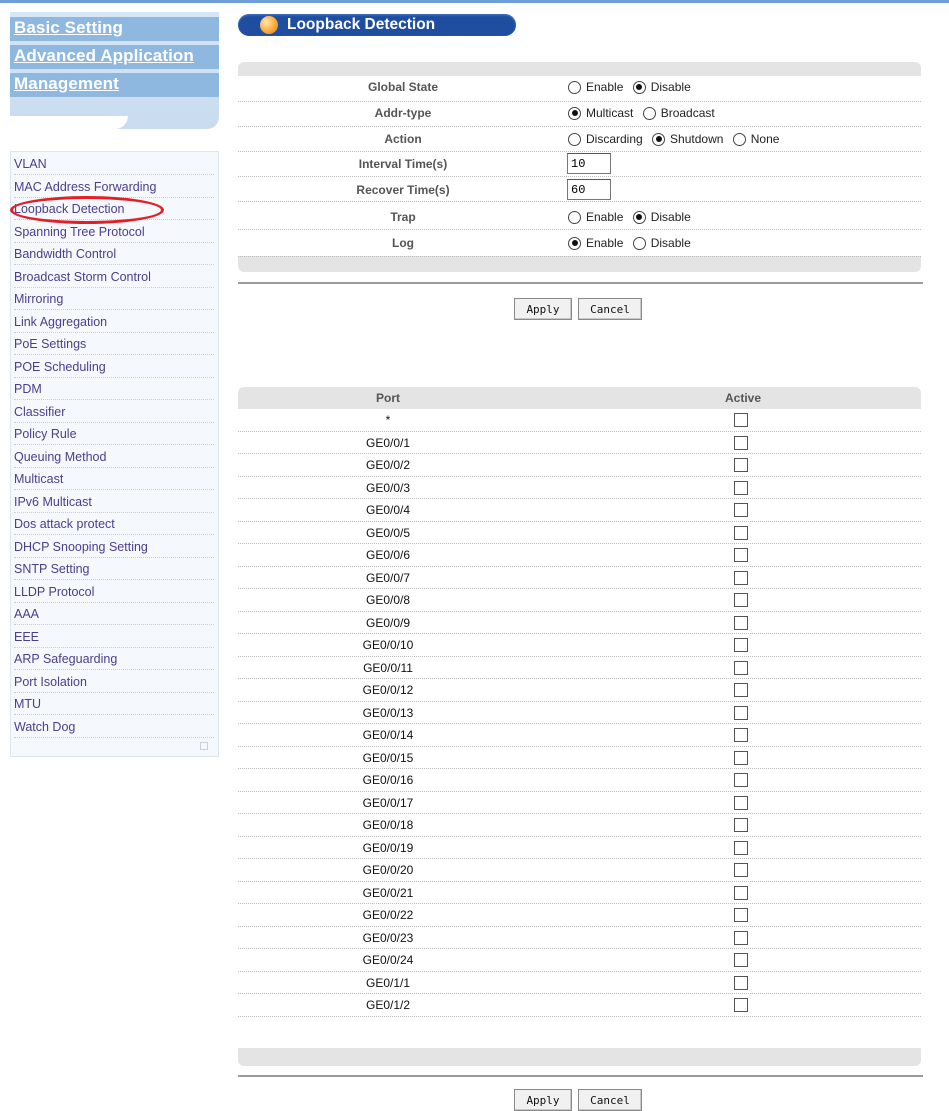 The width and height of the screenshot is (949, 1111). I want to click on active-column-header: Active, so click(743, 398).